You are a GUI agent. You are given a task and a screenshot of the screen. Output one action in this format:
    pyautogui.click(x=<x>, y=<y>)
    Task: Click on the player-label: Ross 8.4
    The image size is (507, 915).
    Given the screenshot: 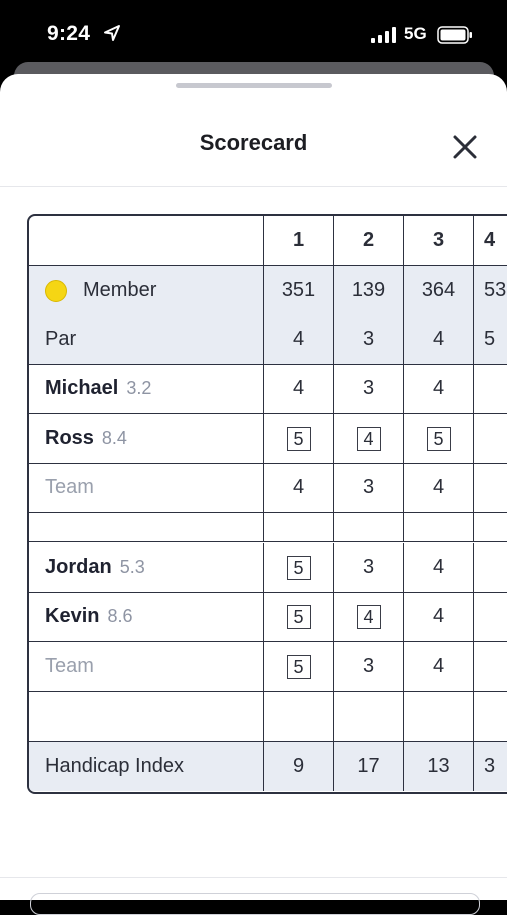 What is the action you would take?
    pyautogui.click(x=86, y=438)
    